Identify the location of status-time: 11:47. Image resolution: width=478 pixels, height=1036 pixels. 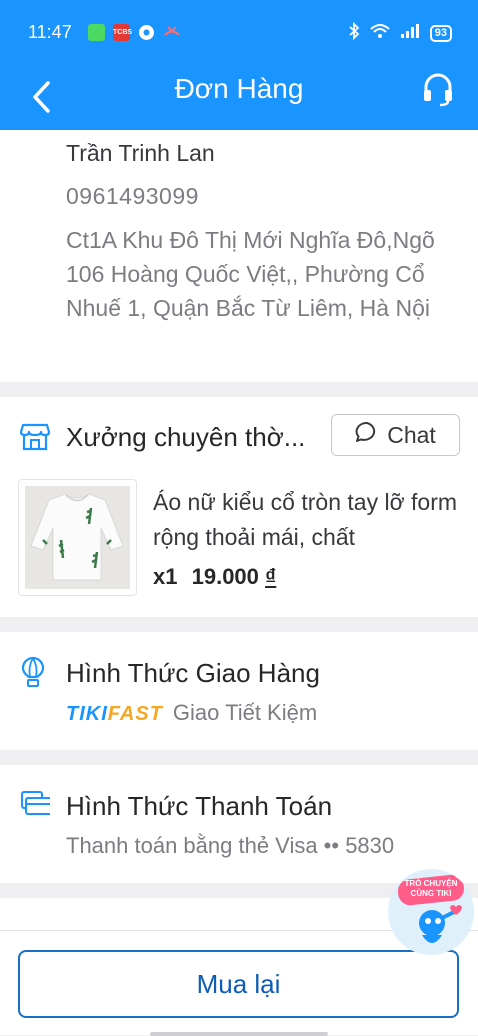
(50, 32).